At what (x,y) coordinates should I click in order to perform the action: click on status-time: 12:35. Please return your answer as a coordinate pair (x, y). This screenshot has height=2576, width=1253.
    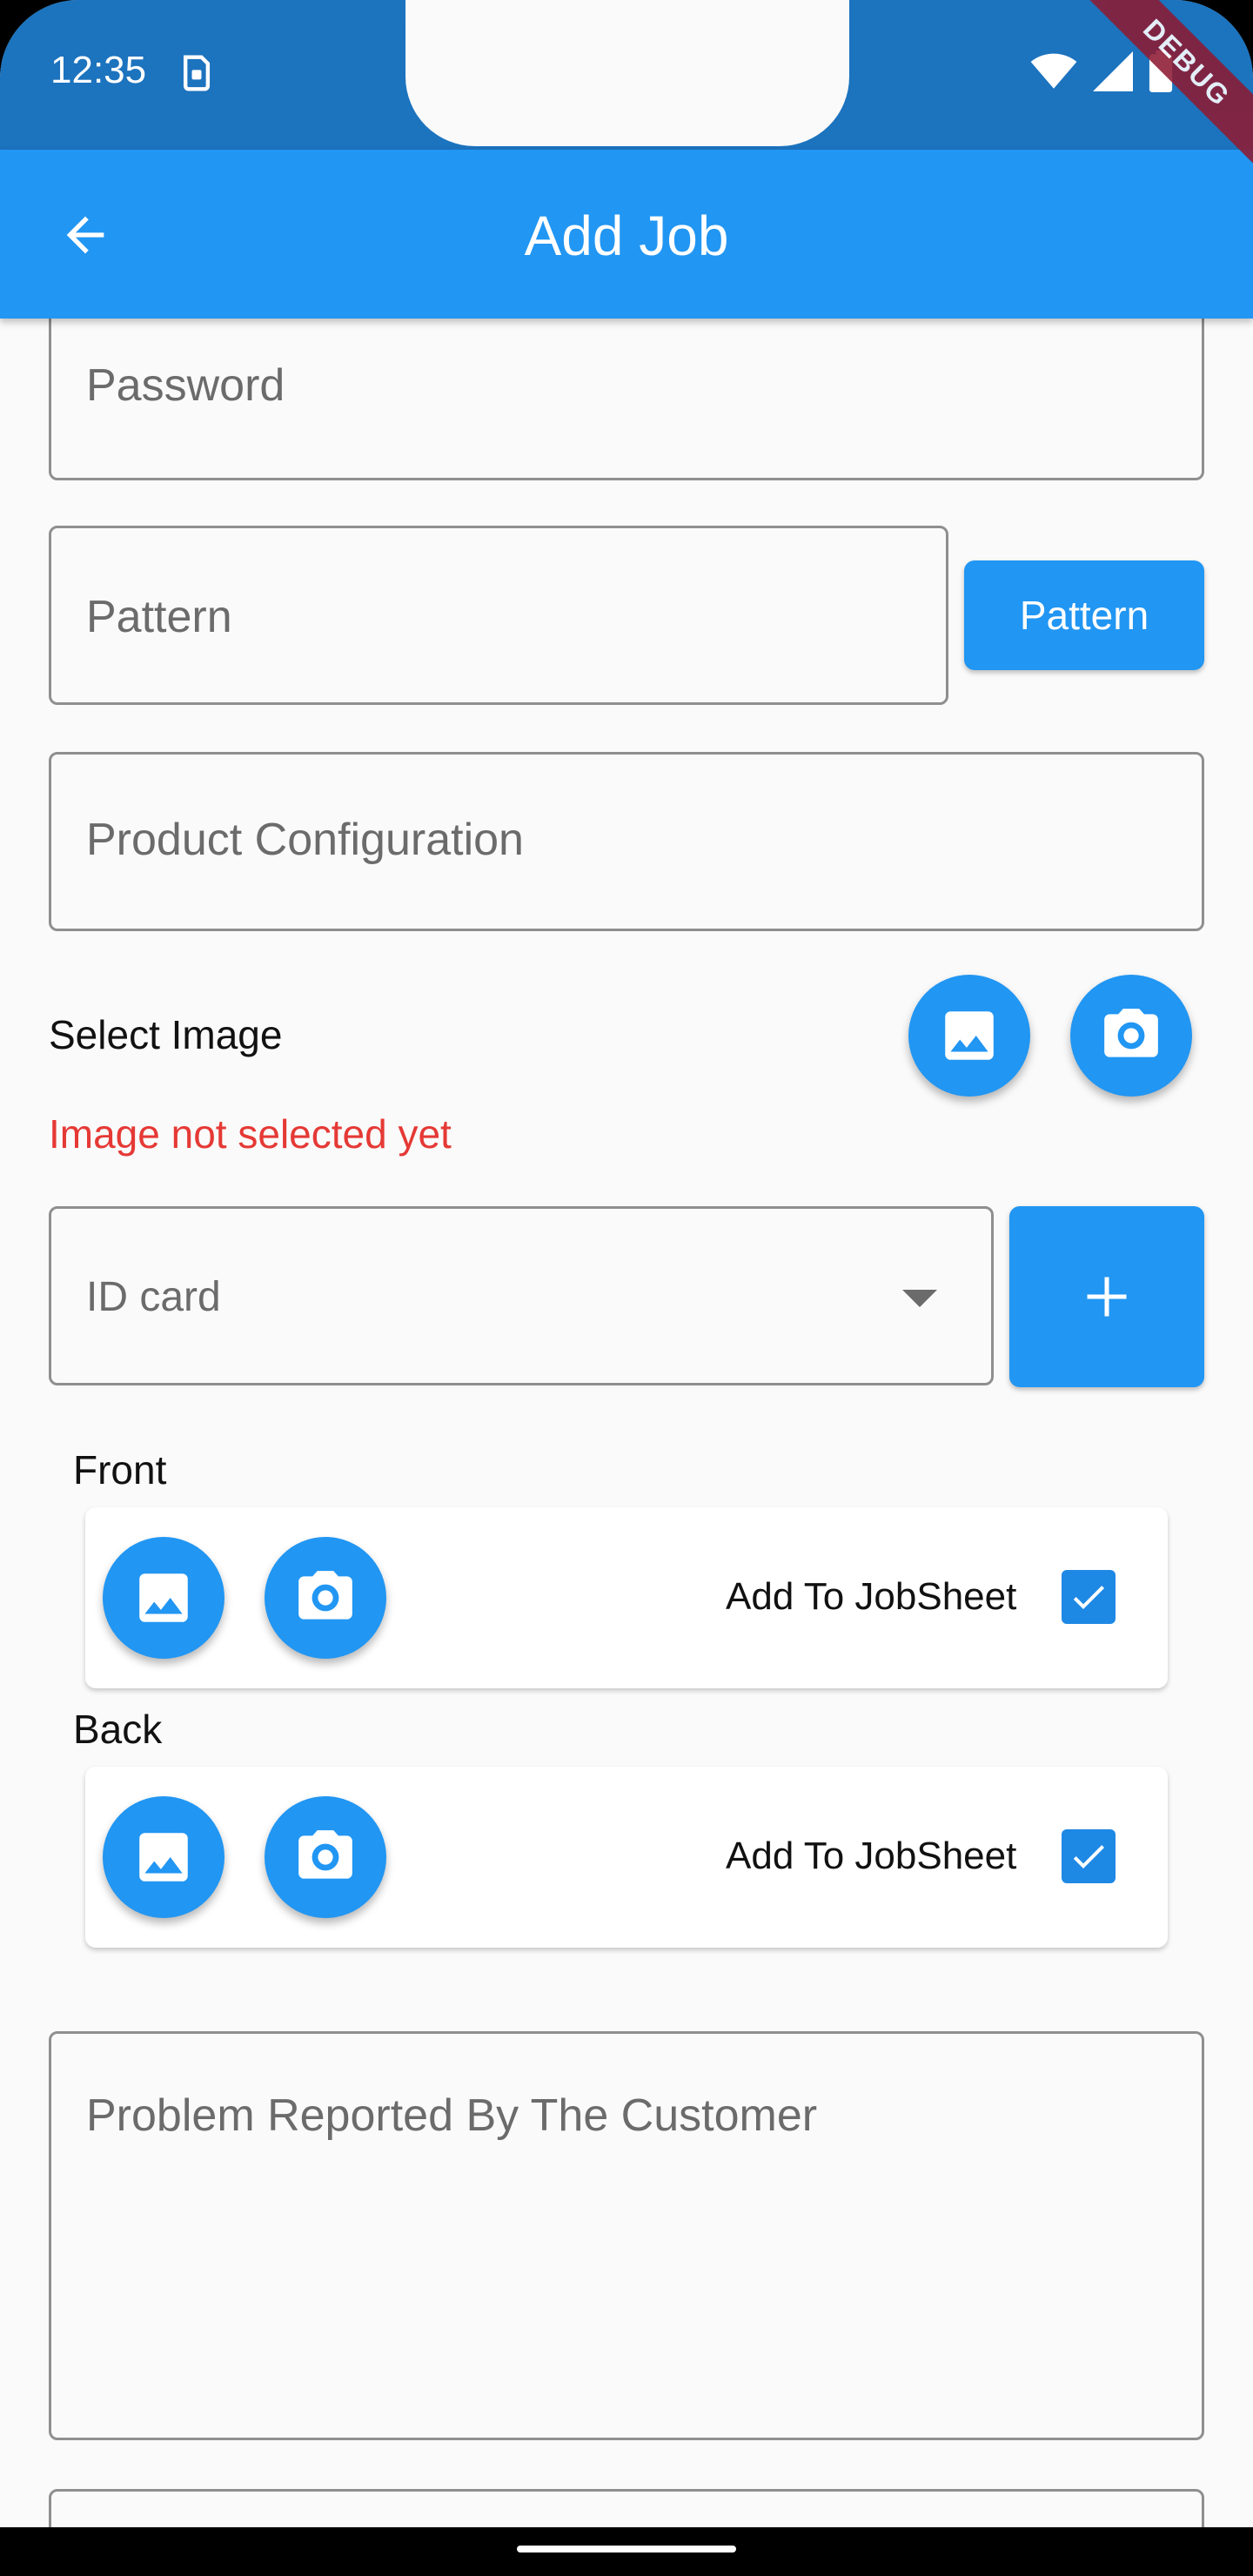
    Looking at the image, I should click on (98, 70).